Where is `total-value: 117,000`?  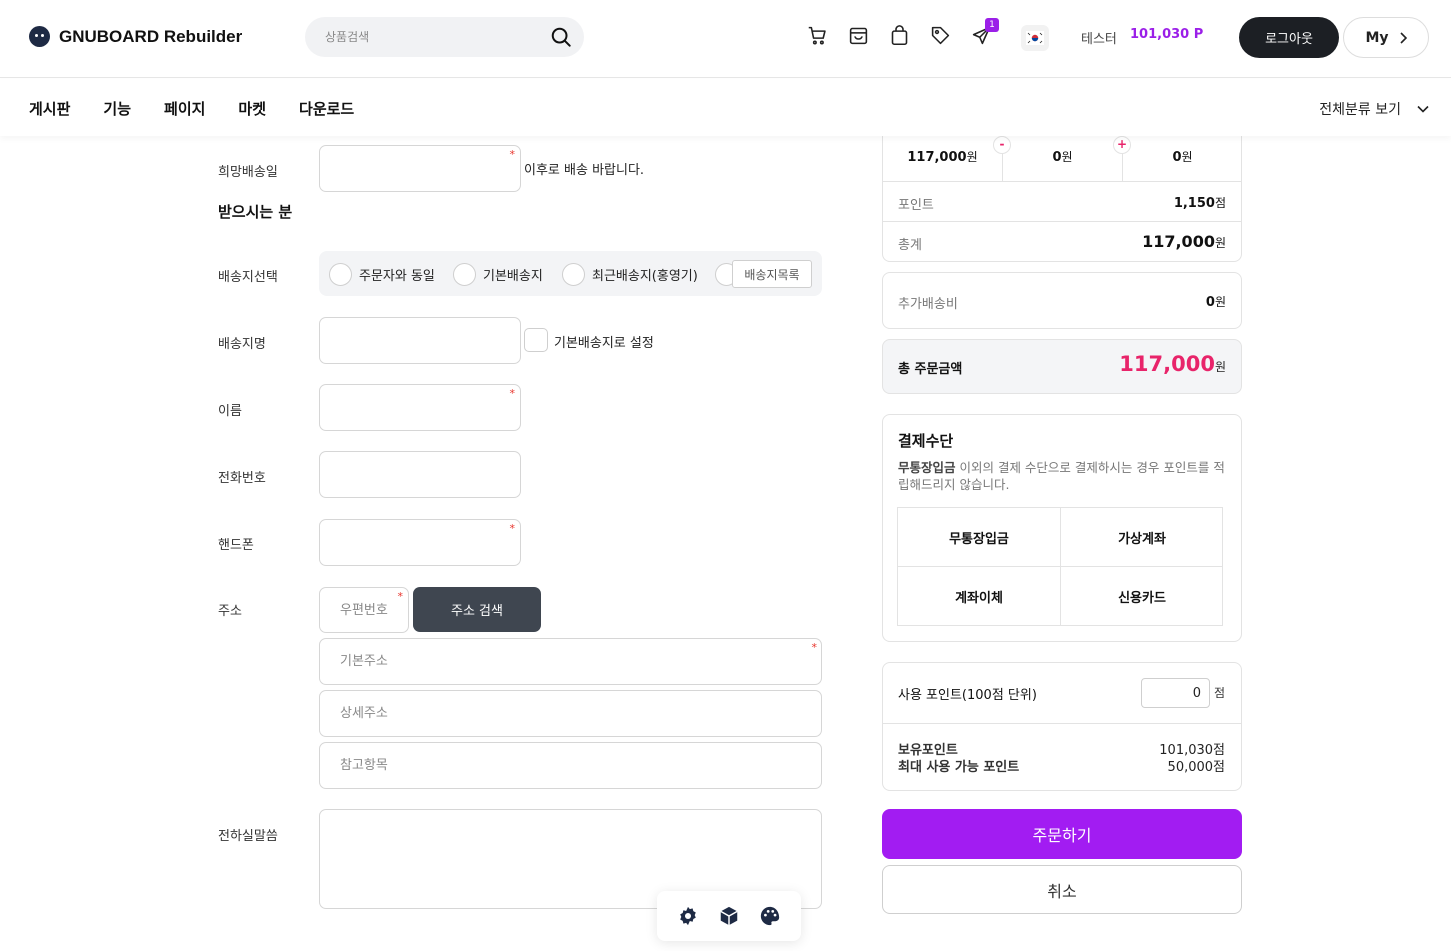 total-value: 117,000 is located at coordinates (1178, 241).